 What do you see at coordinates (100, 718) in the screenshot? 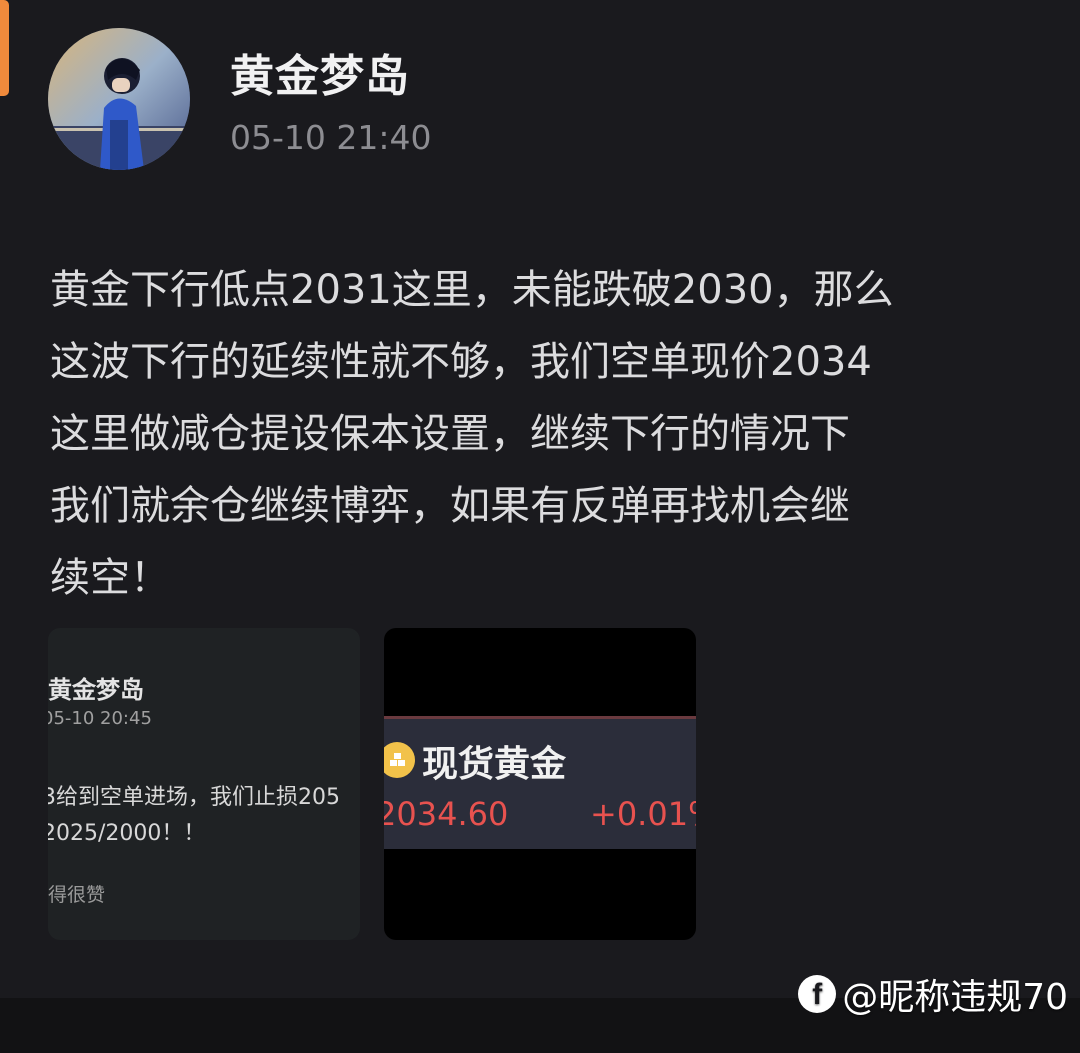
I see `thumb-timestamp: 05-10 20:45` at bounding box center [100, 718].